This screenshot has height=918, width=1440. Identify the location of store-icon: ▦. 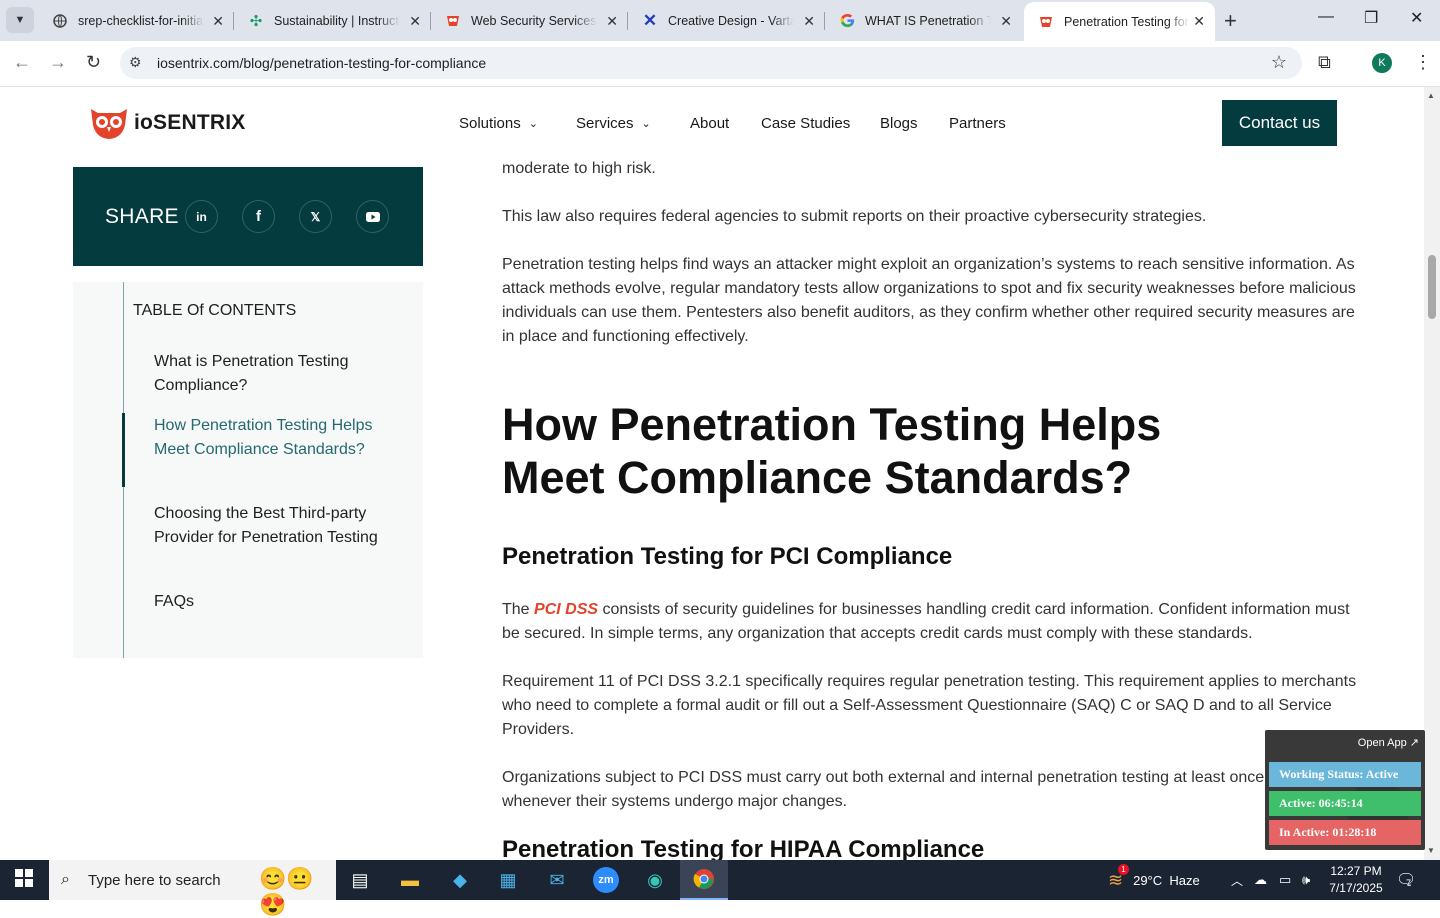
(508, 880).